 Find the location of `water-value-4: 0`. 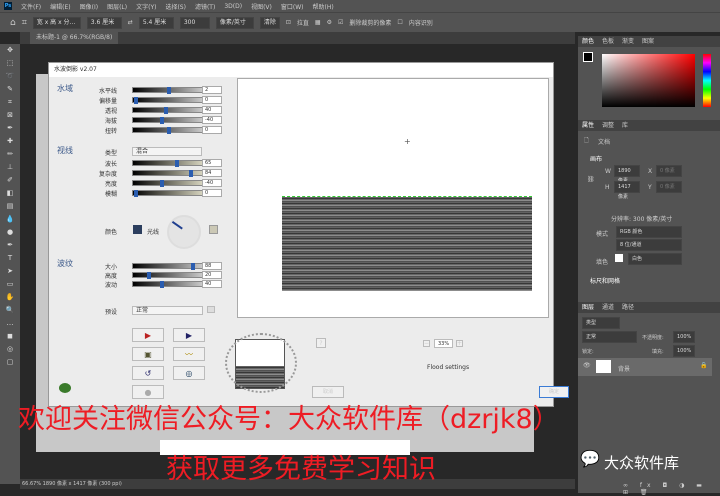

water-value-4: 0 is located at coordinates (212, 130).